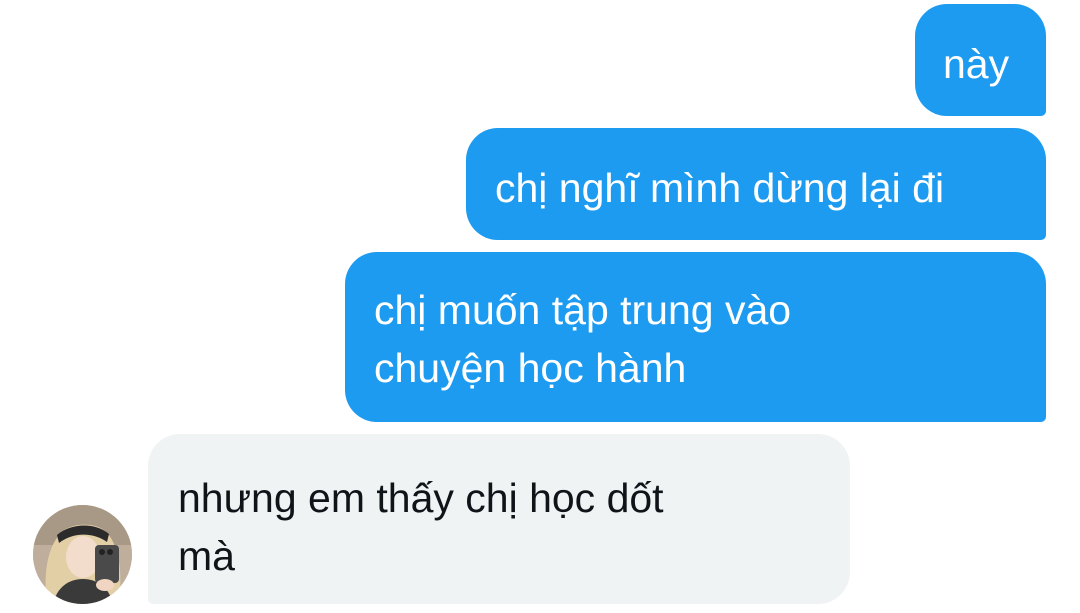 The image size is (1080, 613). Describe the element at coordinates (583, 339) in the screenshot. I see `message-text: chị muốn tập trung vào chuyện học hành` at that location.